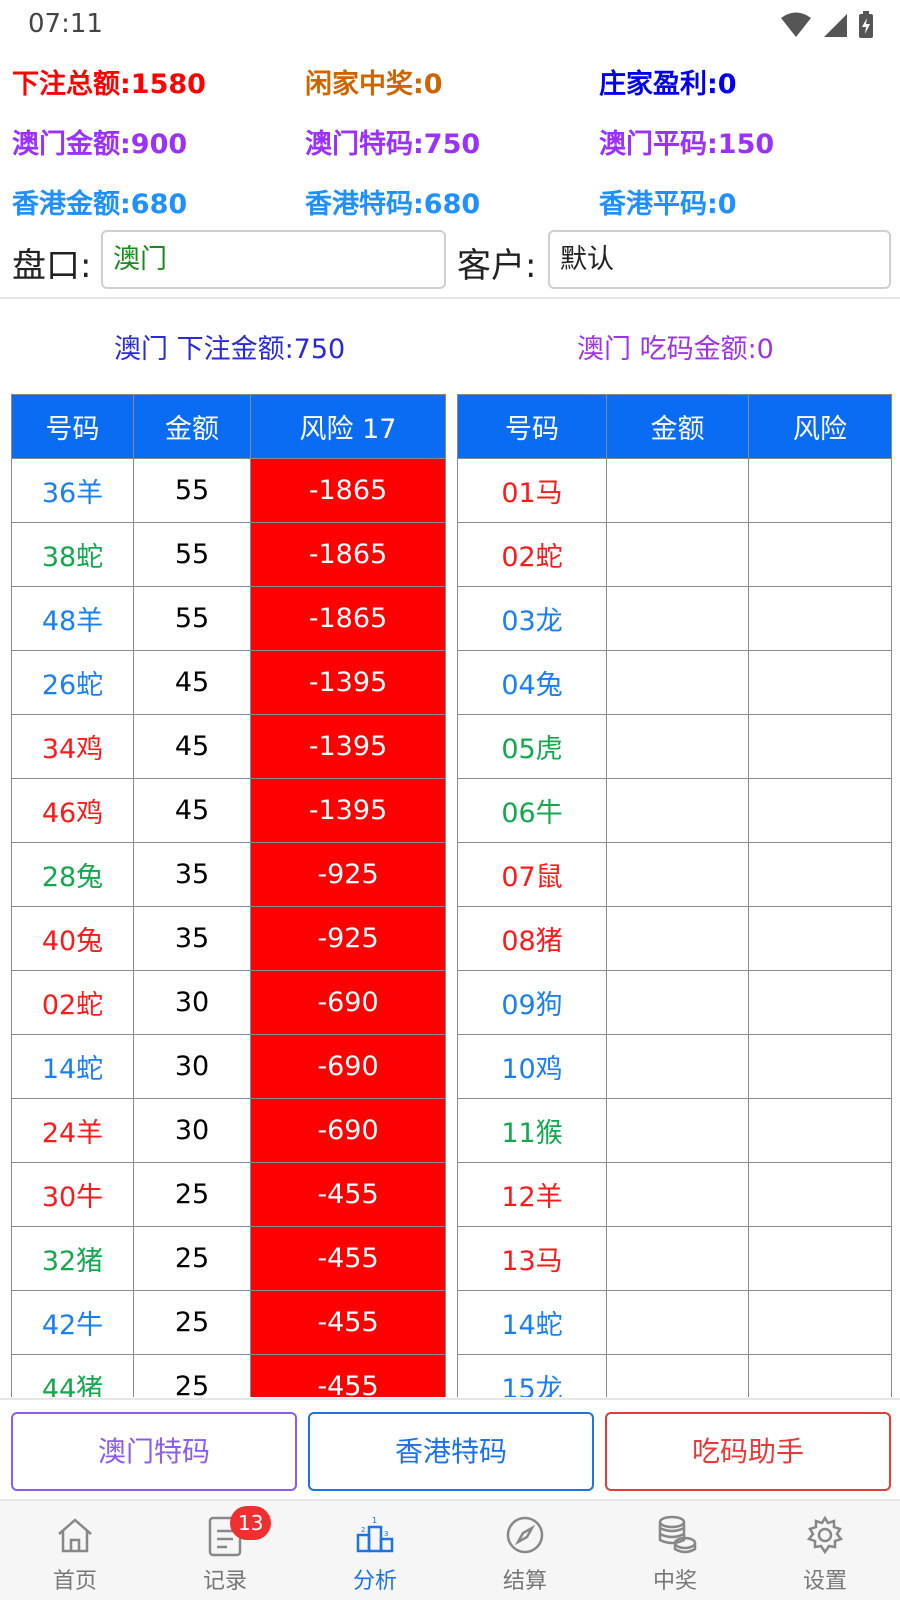 The height and width of the screenshot is (1600, 900). Describe the element at coordinates (674, 1581) in the screenshot. I see `nav-label: 中奖` at that location.